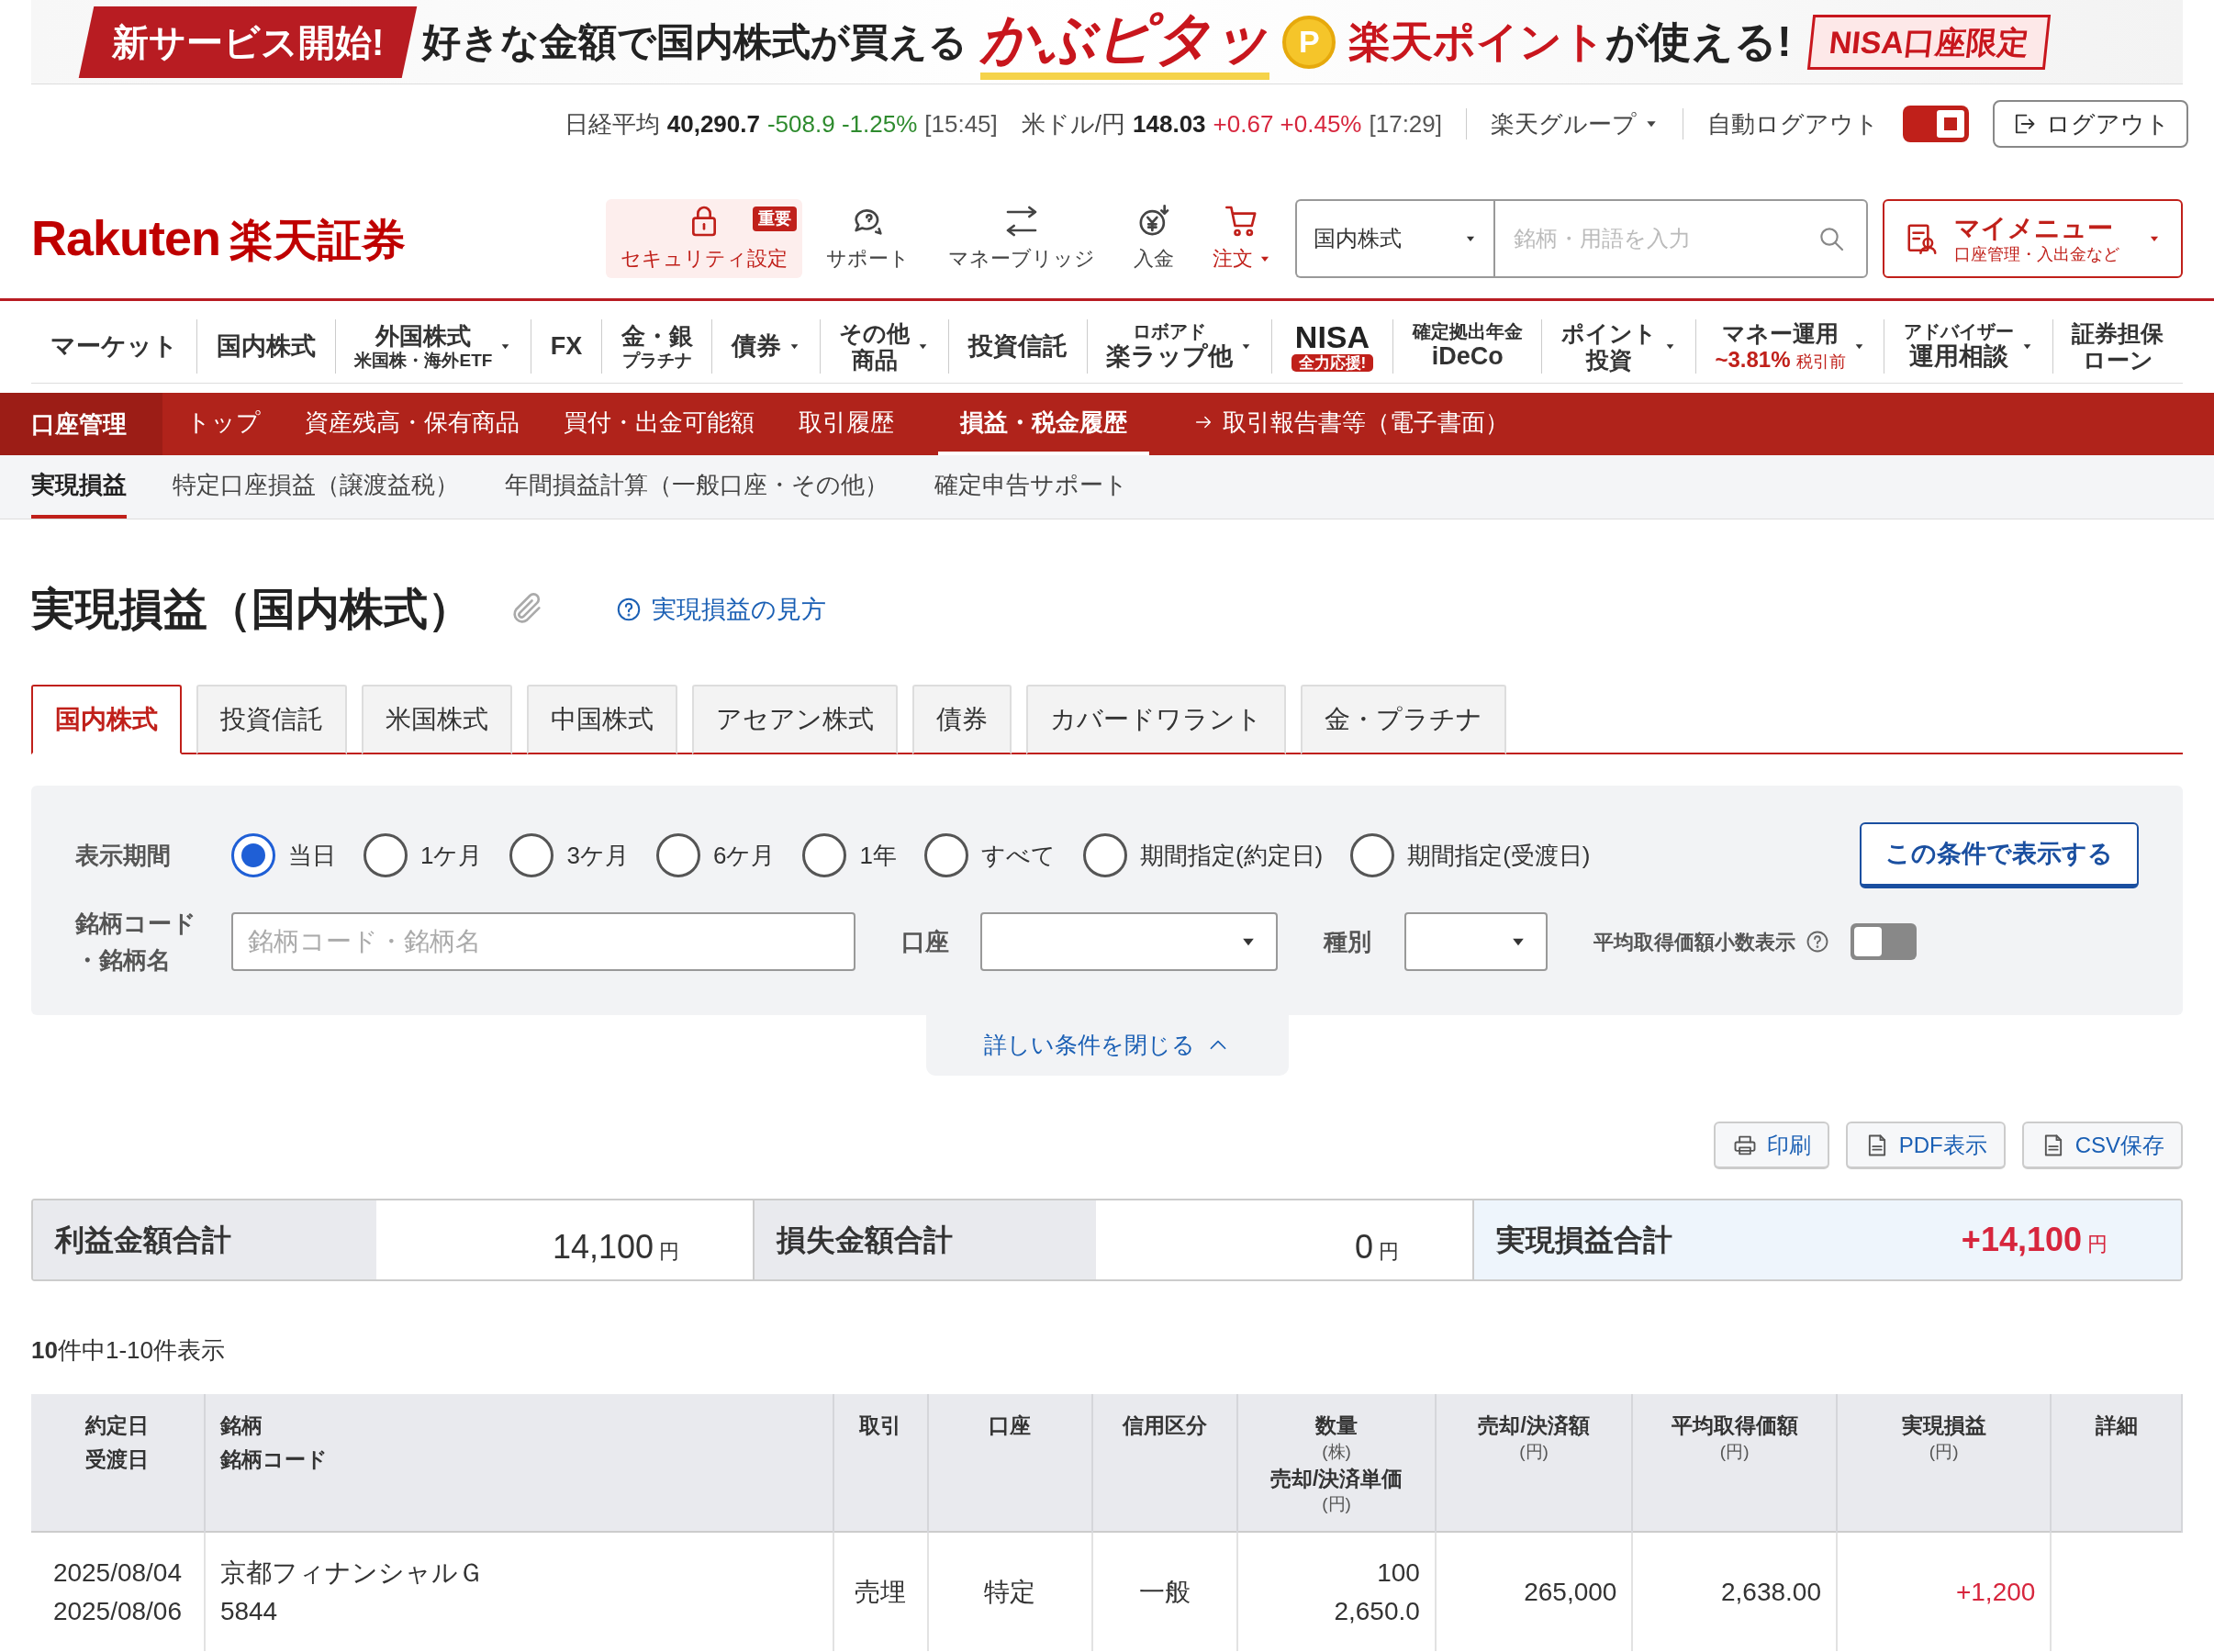 The width and height of the screenshot is (2214, 1652). Describe the element at coordinates (79, 487) in the screenshot. I see `sub-tab: 実現損益` at that location.